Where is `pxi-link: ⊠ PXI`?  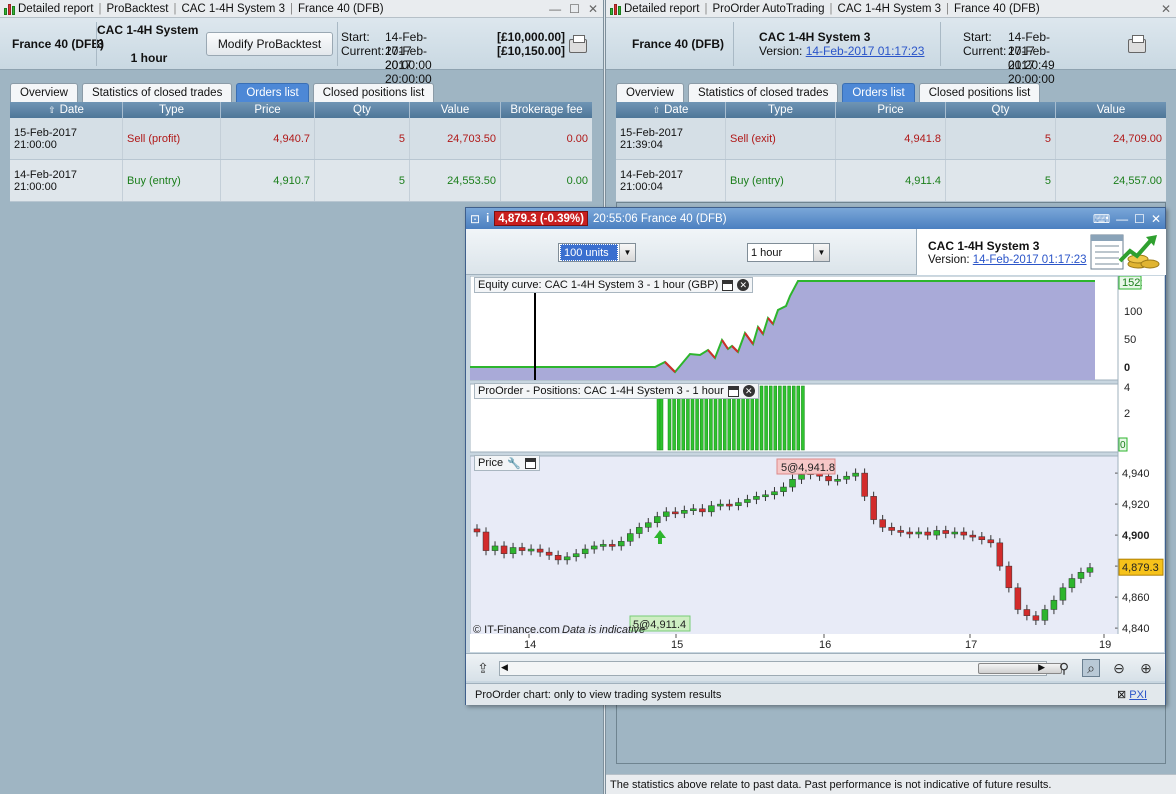
pxi-link: ⊠ PXI is located at coordinates (1132, 694).